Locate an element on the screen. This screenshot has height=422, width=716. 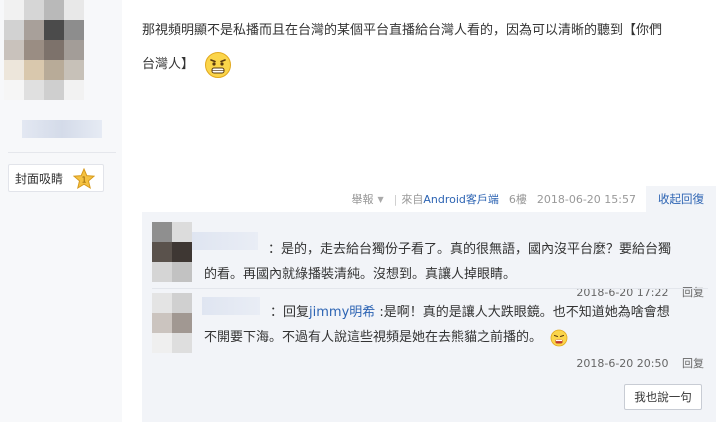
reply-mention-link: jimmy明希 is located at coordinates (342, 312).